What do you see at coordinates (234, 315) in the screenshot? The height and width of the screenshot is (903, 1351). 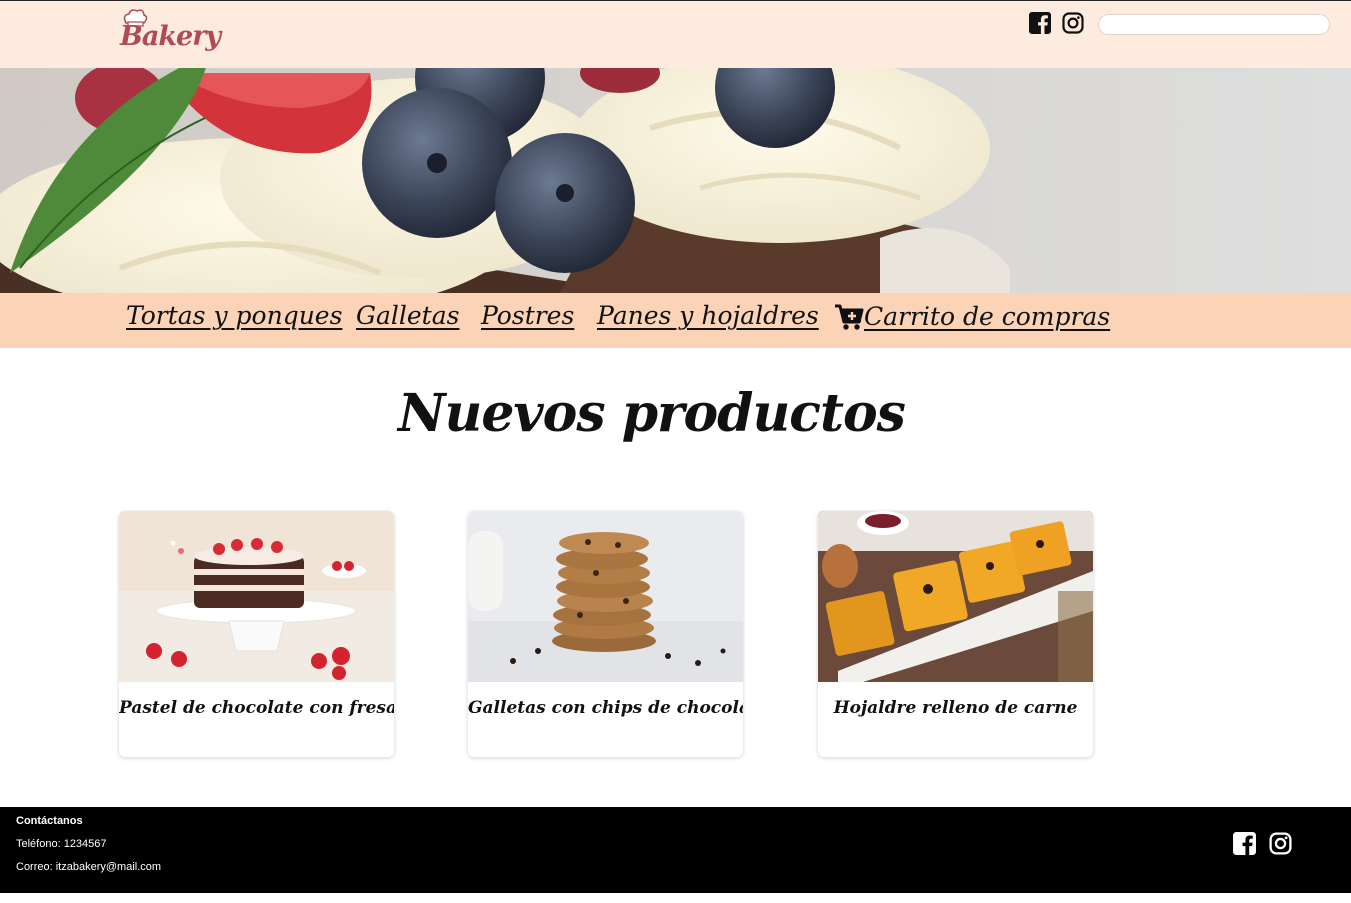 I see `nav-item-tortas: Tortas y ponques` at bounding box center [234, 315].